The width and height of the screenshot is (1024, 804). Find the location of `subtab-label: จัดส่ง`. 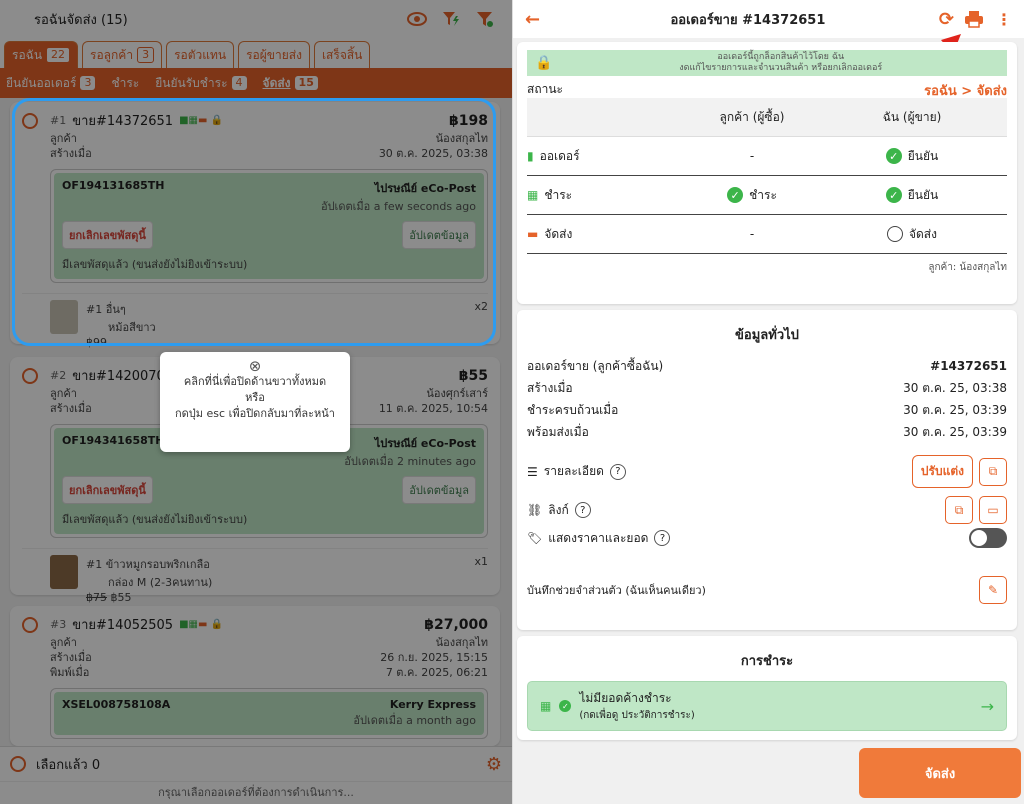

subtab-label: จัดส่ง is located at coordinates (276, 82).